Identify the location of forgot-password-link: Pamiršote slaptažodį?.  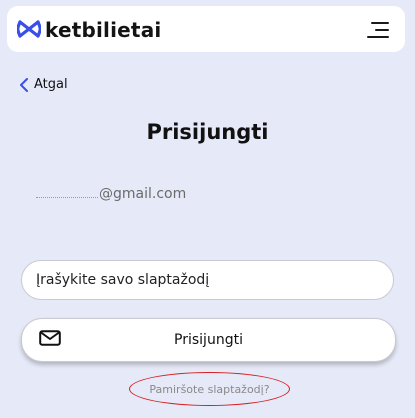
(209, 389).